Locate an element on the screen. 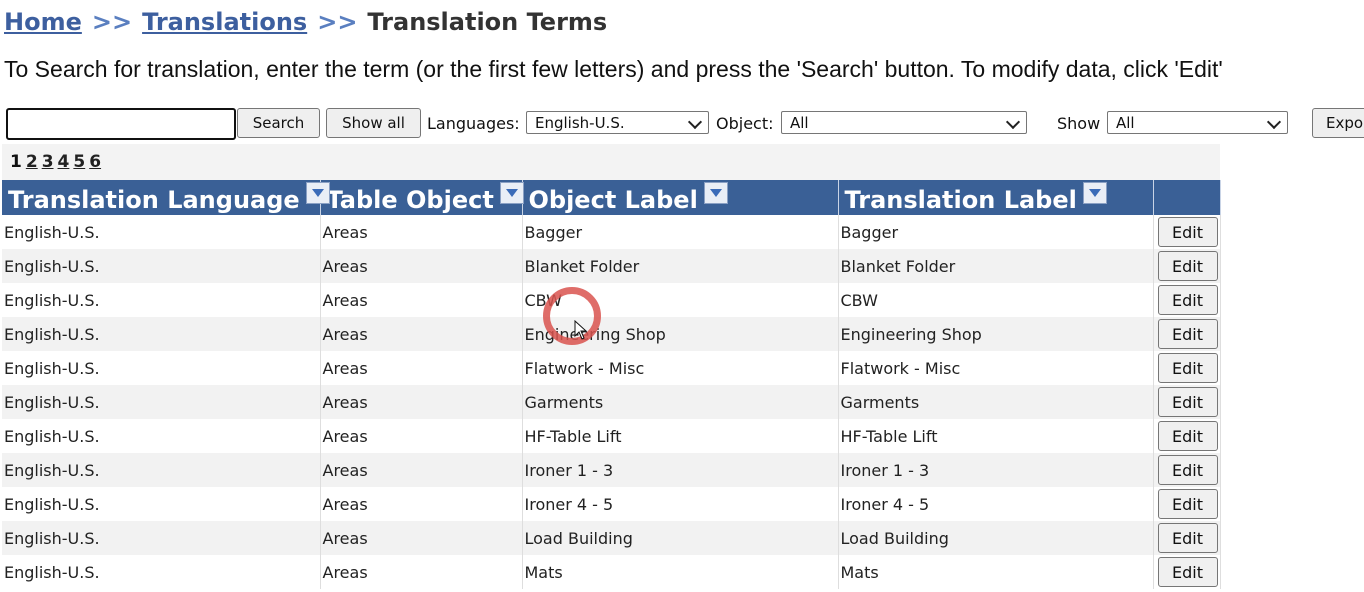  cell-object-label: Blanket Folder is located at coordinates (680, 266).